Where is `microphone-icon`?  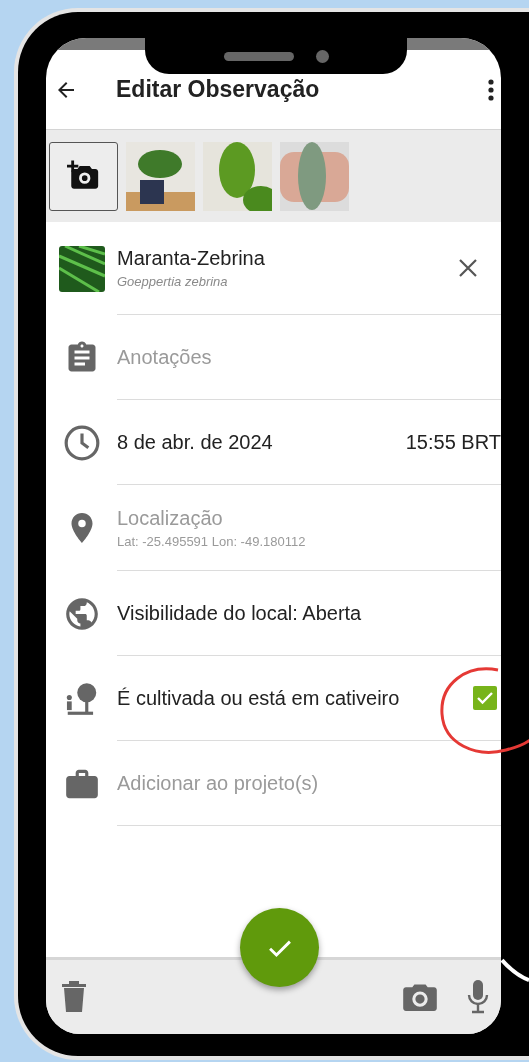 microphone-icon is located at coordinates (478, 997).